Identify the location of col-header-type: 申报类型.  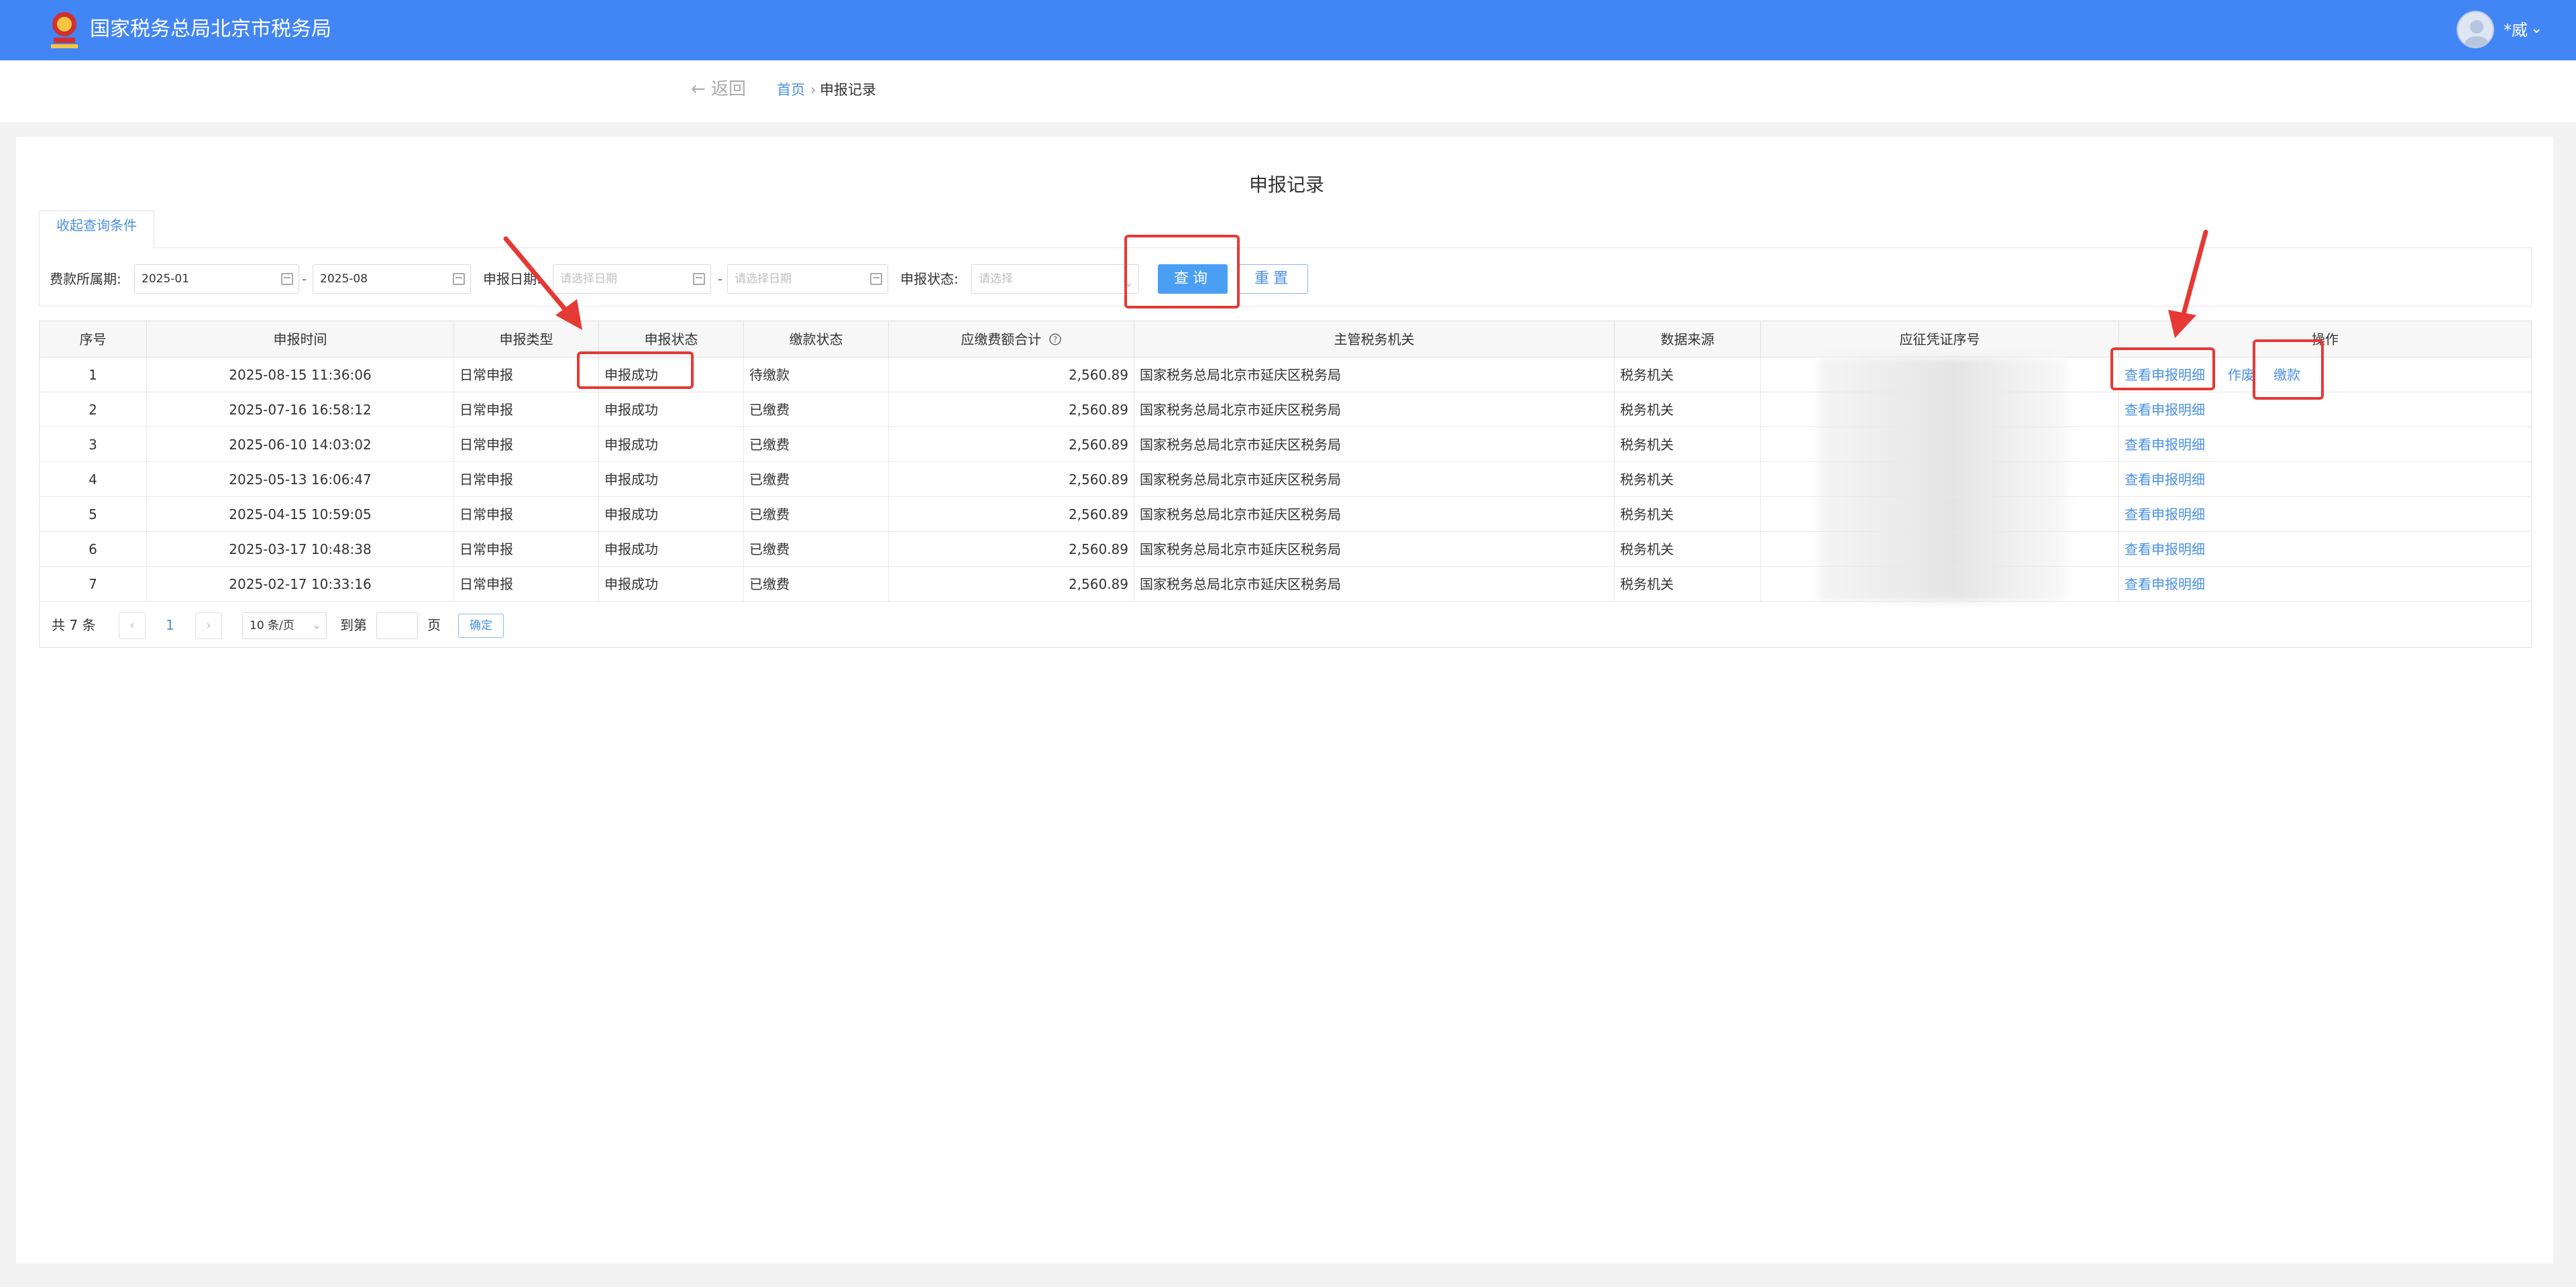
(526, 339).